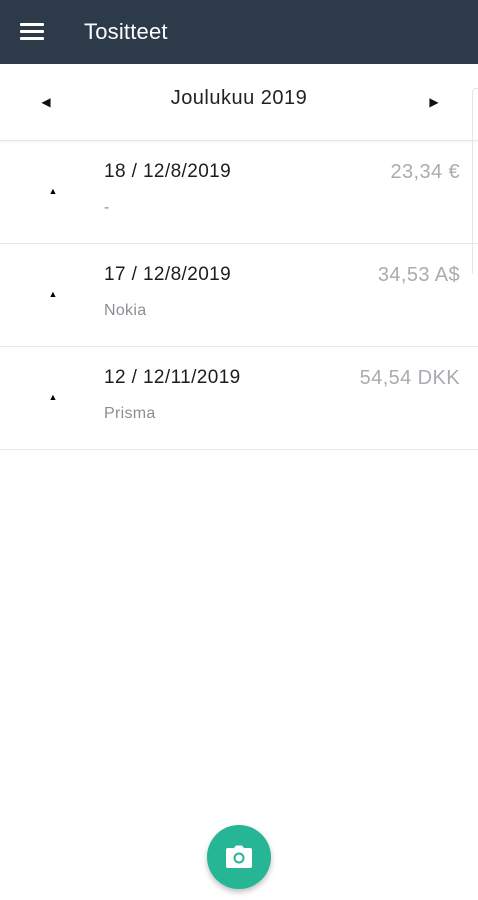 The image size is (478, 900). Describe the element at coordinates (239, 192) in the screenshot. I see `receipt-row: ▲ 18 / 12/8/2019 - 23,34 €` at that location.